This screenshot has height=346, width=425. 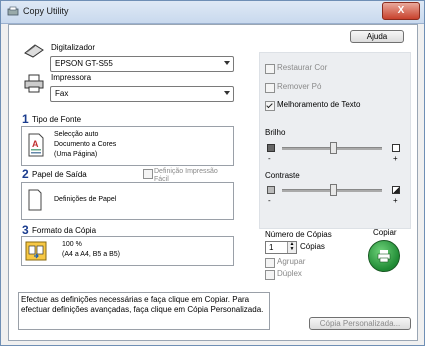 I want to click on resize-icon, so click(x=36, y=251).